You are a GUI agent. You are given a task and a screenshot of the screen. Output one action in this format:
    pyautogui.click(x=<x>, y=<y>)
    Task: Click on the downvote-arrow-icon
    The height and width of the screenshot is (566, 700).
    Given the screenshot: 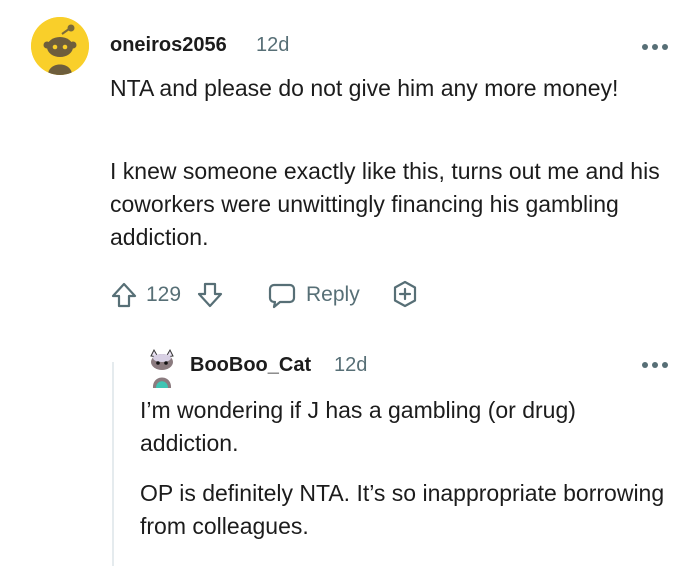 What is the action you would take?
    pyautogui.click(x=210, y=295)
    